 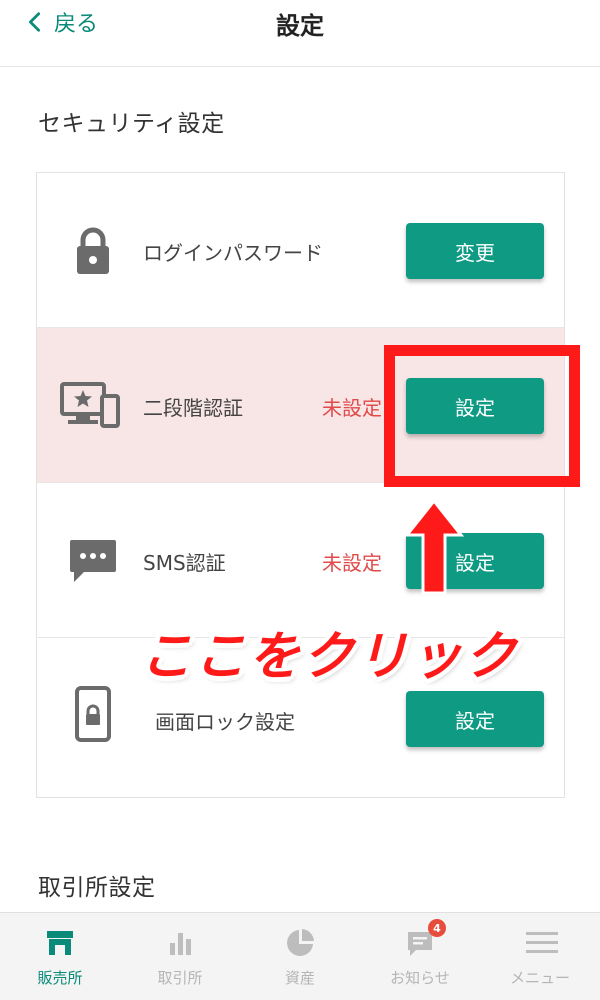 What do you see at coordinates (425, 939) in the screenshot?
I see `notification-icon: 4` at bounding box center [425, 939].